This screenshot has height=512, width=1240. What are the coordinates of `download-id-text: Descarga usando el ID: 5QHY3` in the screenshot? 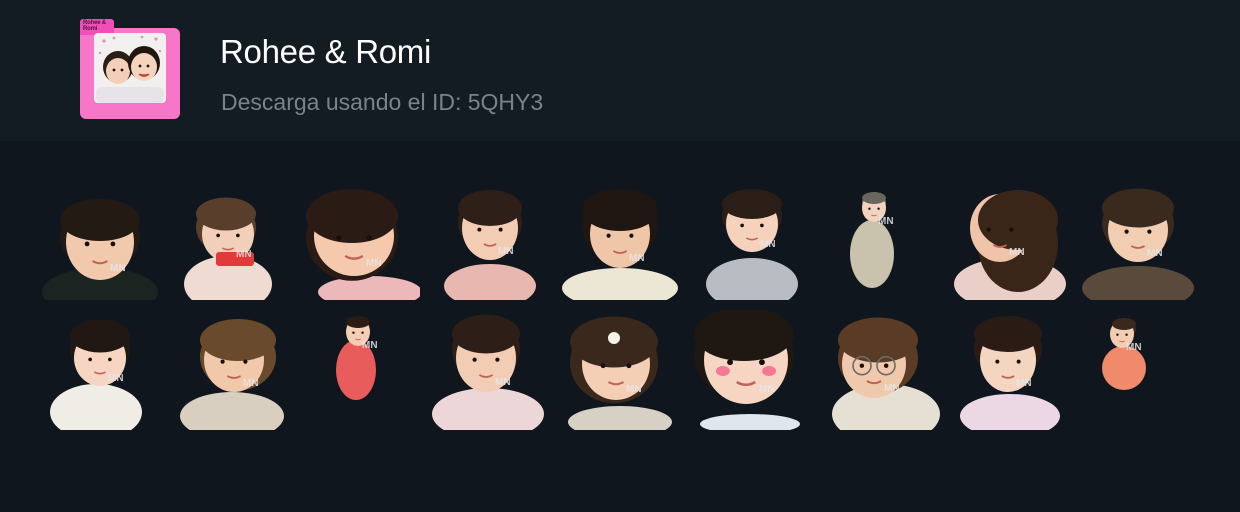 It's located at (382, 102).